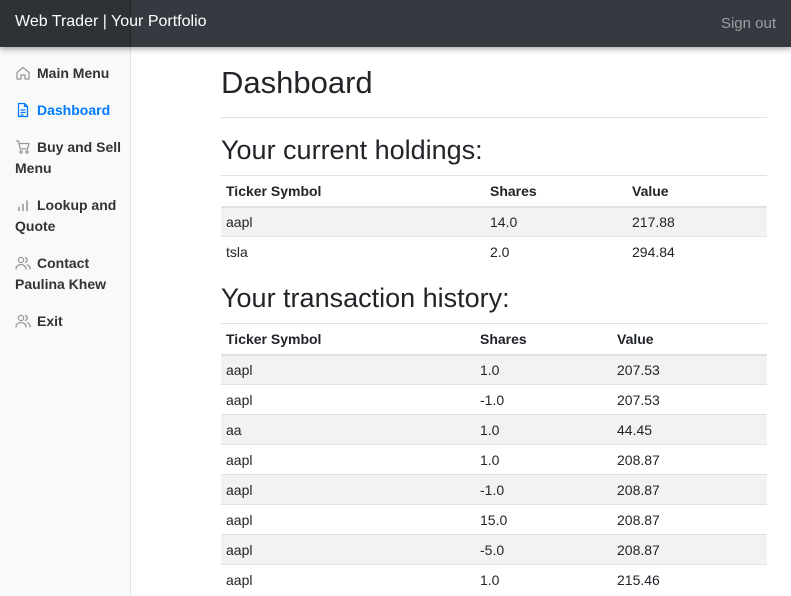 Image resolution: width=791 pixels, height=596 pixels. I want to click on table-row: aa 1.0 44.45, so click(494, 429).